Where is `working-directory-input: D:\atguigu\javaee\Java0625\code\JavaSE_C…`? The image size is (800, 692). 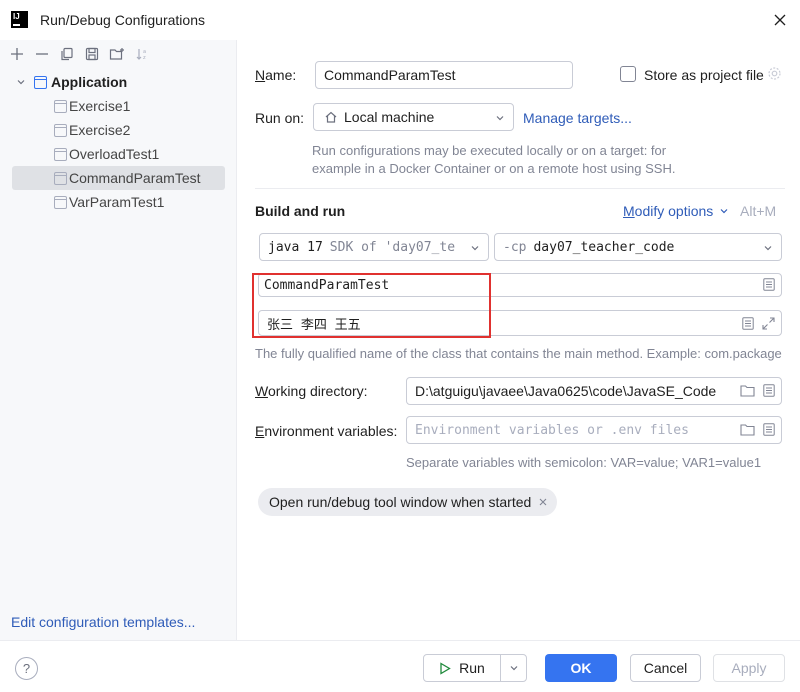
working-directory-input: D:\atguigu\javaee\Java0625\code\JavaSE_C… is located at coordinates (594, 391).